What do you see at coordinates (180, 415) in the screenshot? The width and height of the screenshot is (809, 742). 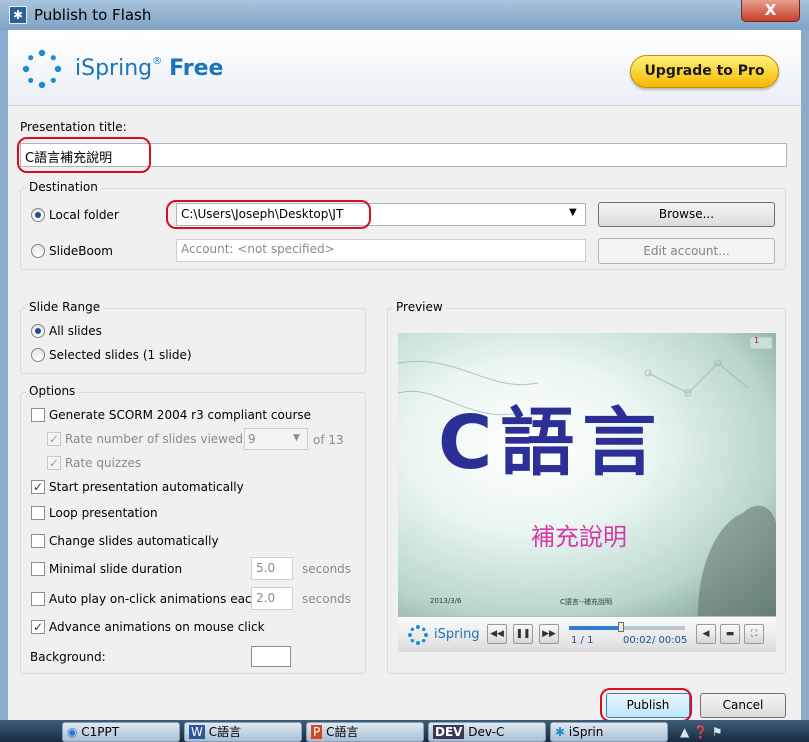 I see `scorm-label: Generate SCORM 2004 r3 compliant course` at bounding box center [180, 415].